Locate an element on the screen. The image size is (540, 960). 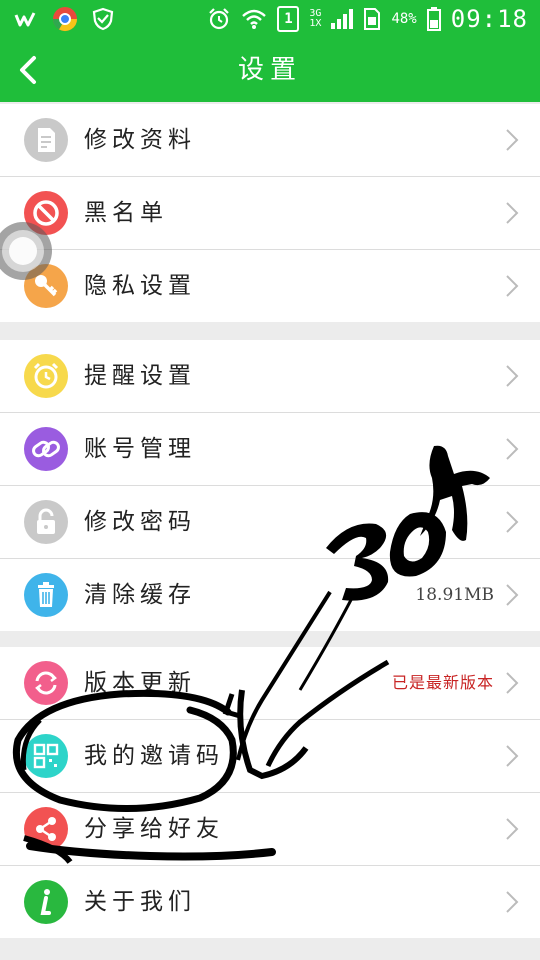
chevron-left-icon is located at coordinates (28, 70).